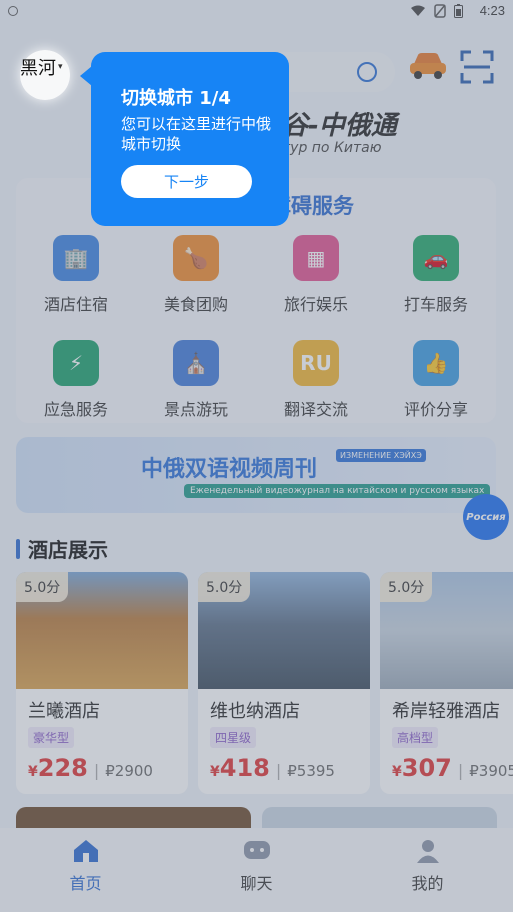  I want to click on chevron-down-icon: ▾, so click(60, 67).